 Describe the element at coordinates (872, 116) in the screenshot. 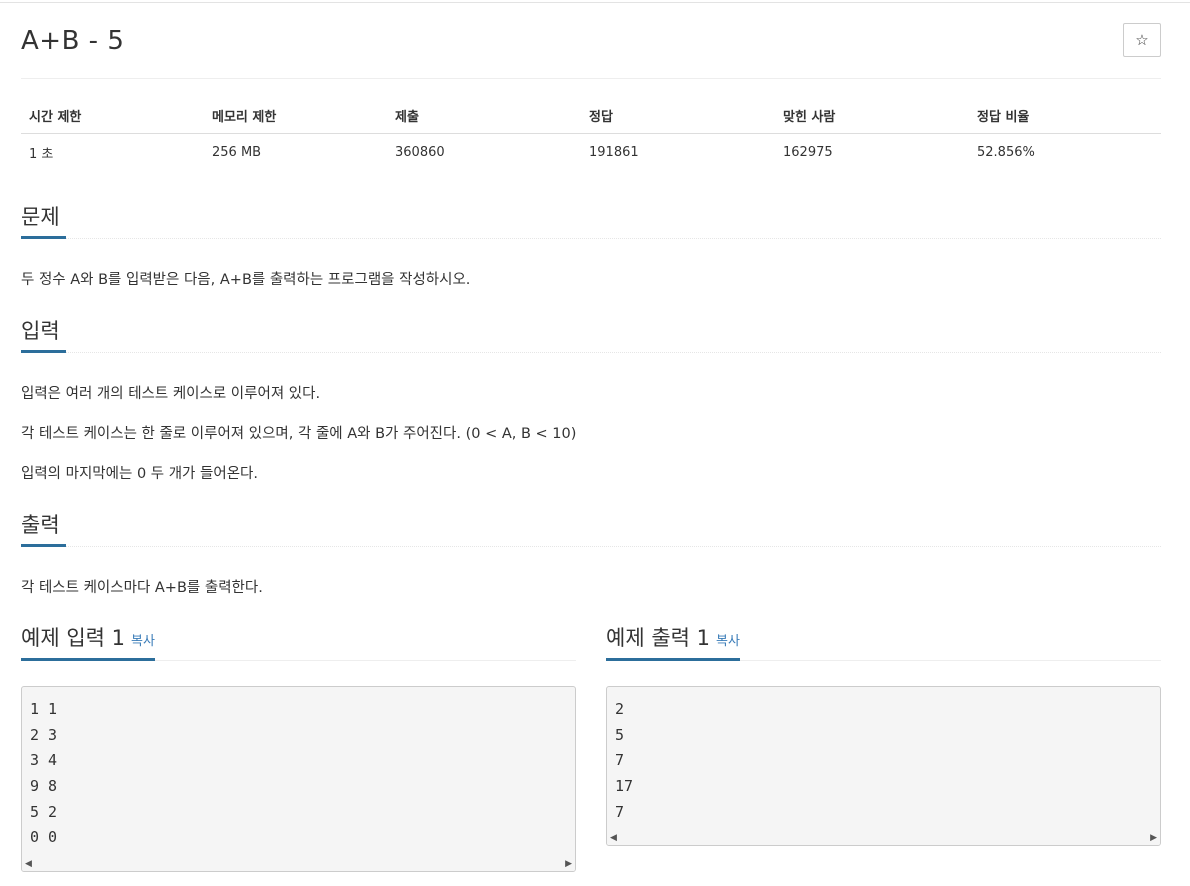

I see `header-solved-users: 맞힌 사람` at that location.